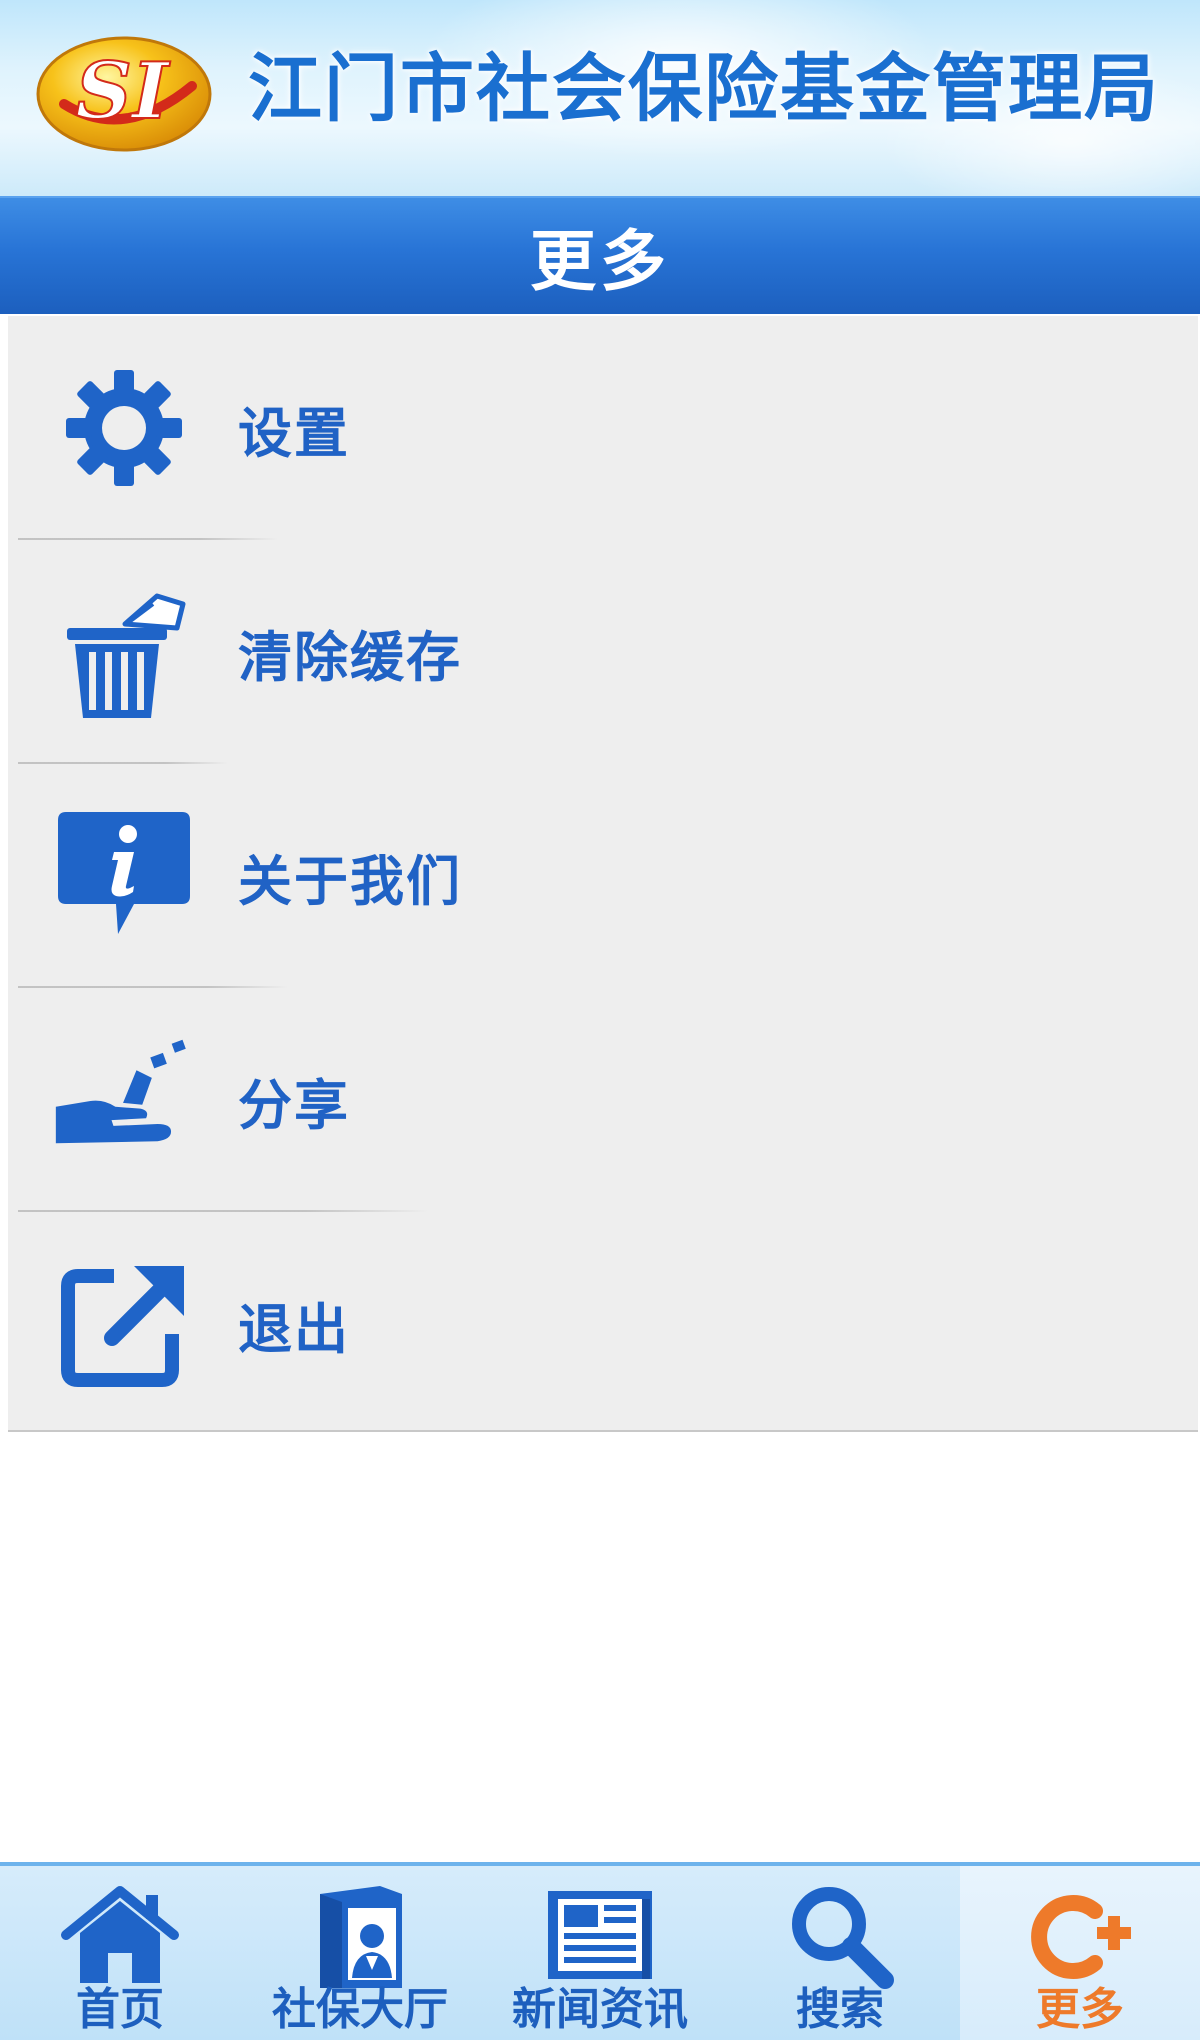 The image size is (1200, 2040). Describe the element at coordinates (120, 2009) in the screenshot. I see `tab-label: 首页` at that location.